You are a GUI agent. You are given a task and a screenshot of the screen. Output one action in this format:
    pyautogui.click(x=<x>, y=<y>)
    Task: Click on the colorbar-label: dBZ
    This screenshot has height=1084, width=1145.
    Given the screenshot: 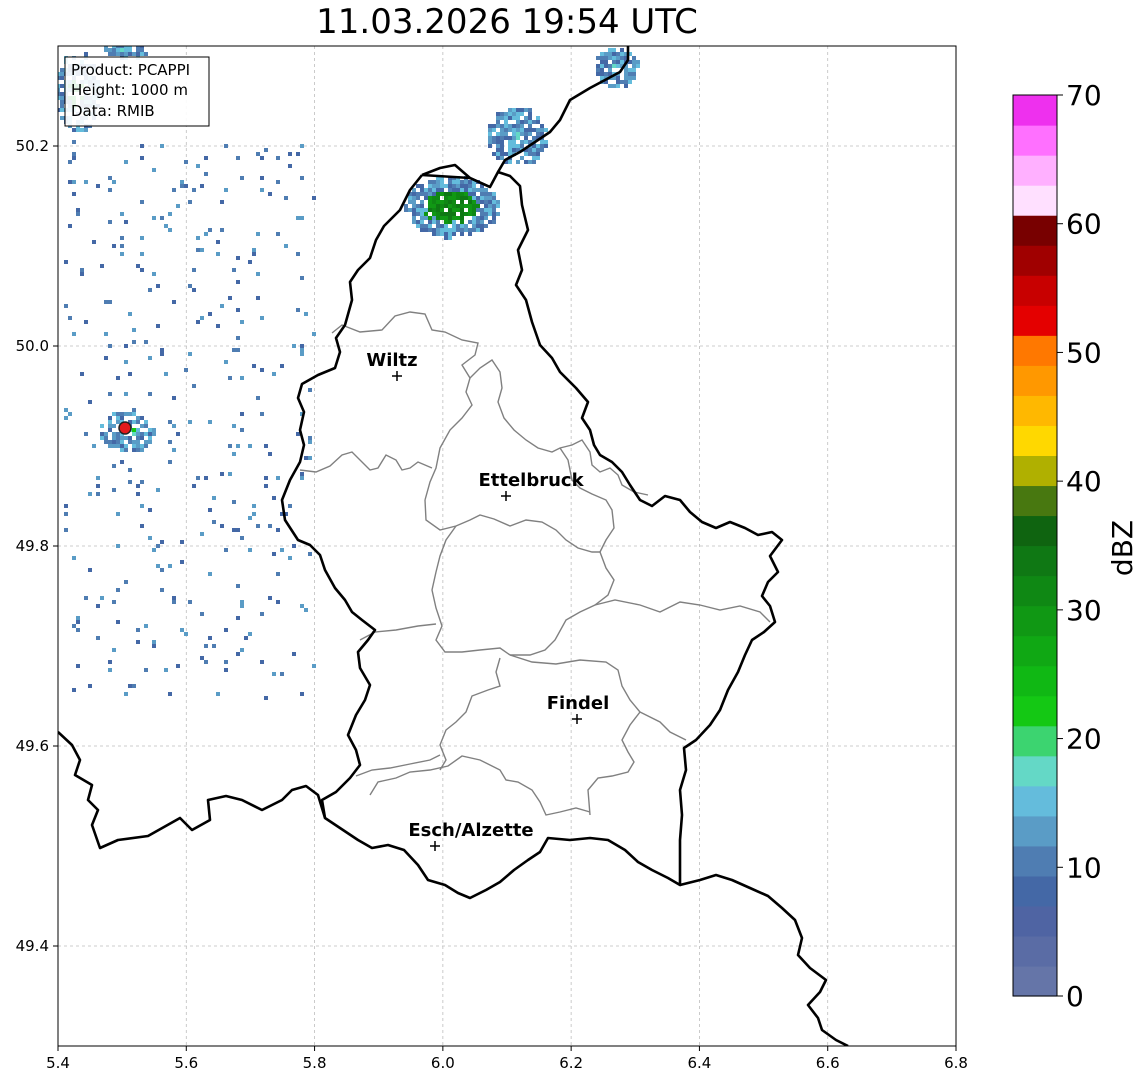 What is the action you would take?
    pyautogui.click(x=1122, y=548)
    